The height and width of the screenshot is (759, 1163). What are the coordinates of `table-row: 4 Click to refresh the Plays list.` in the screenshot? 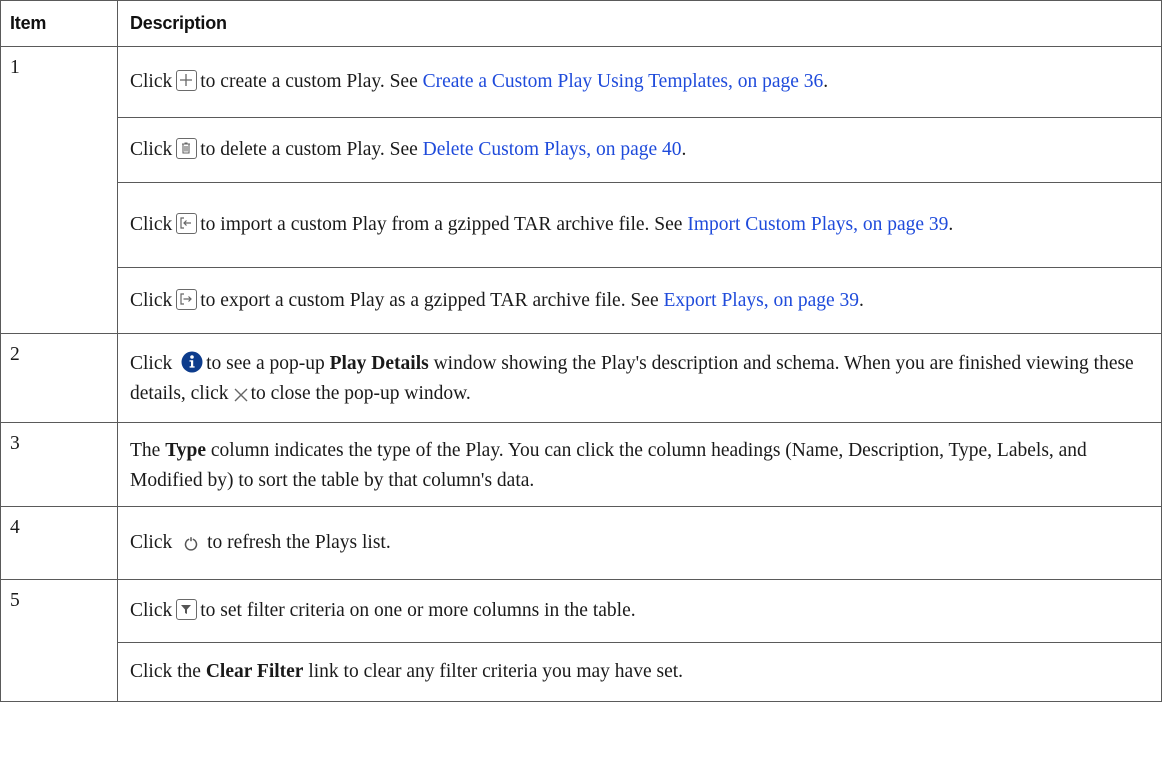 It's located at (581, 543).